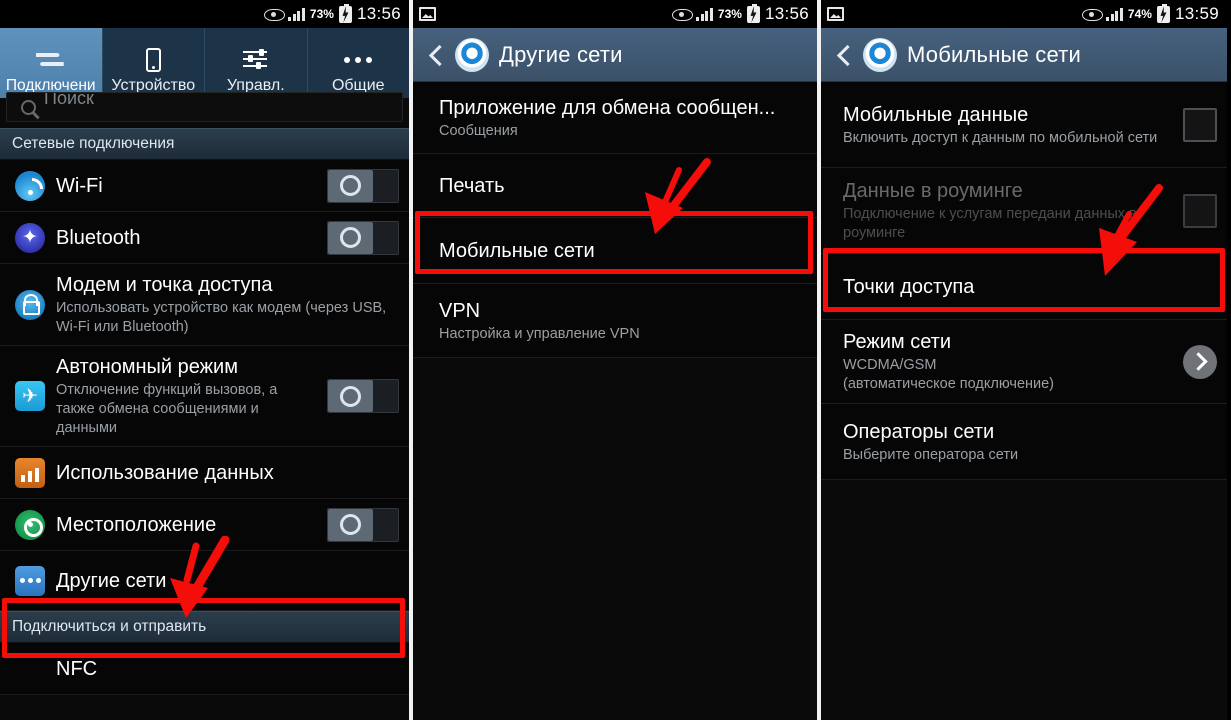 Image resolution: width=1231 pixels, height=720 pixels. What do you see at coordinates (30, 396) in the screenshot?
I see `airplane-icon: ✈` at bounding box center [30, 396].